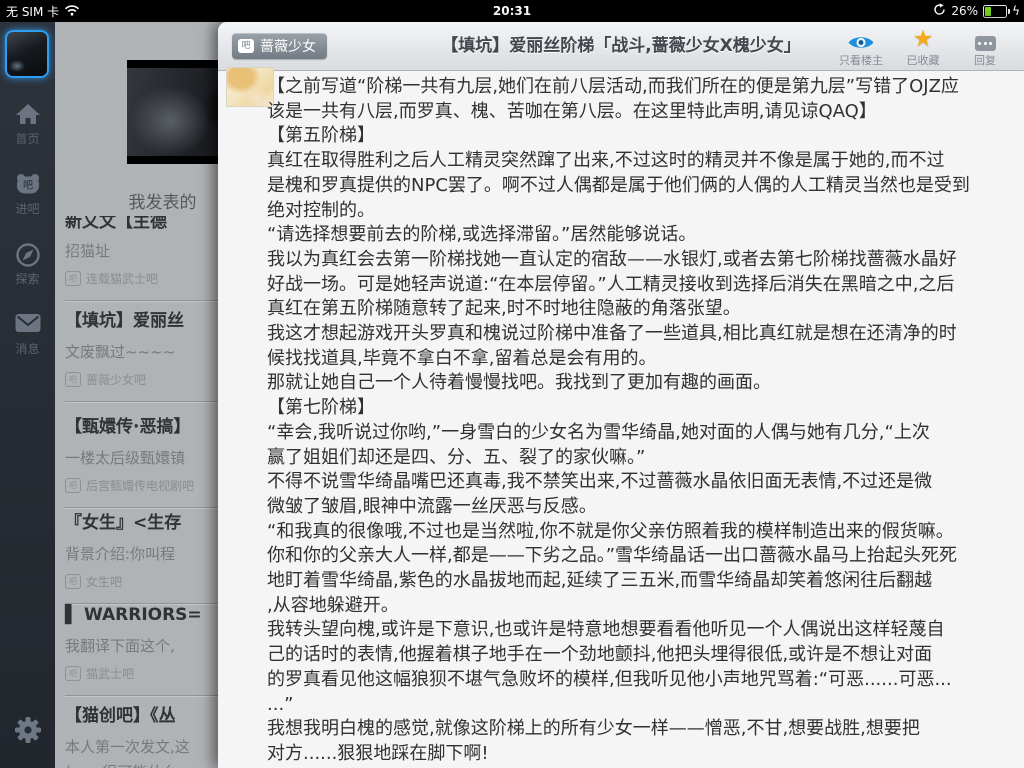 This screenshot has width=1024, height=768. I want to click on left-nav-rail: 首页 吧 进吧 探索 消息, so click(27, 395).